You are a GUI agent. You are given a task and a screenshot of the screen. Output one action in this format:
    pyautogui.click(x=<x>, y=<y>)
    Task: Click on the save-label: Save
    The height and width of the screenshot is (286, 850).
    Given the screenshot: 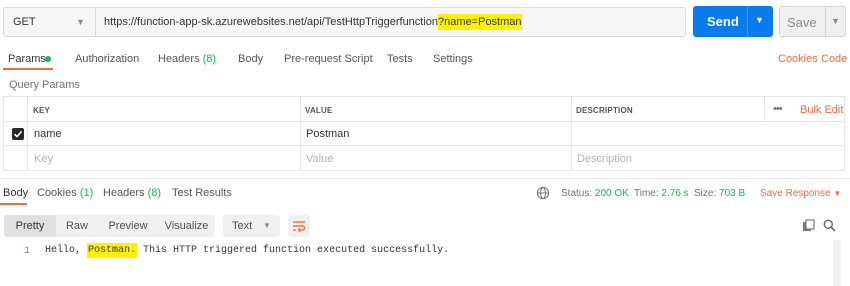 What is the action you would take?
    pyautogui.click(x=802, y=22)
    